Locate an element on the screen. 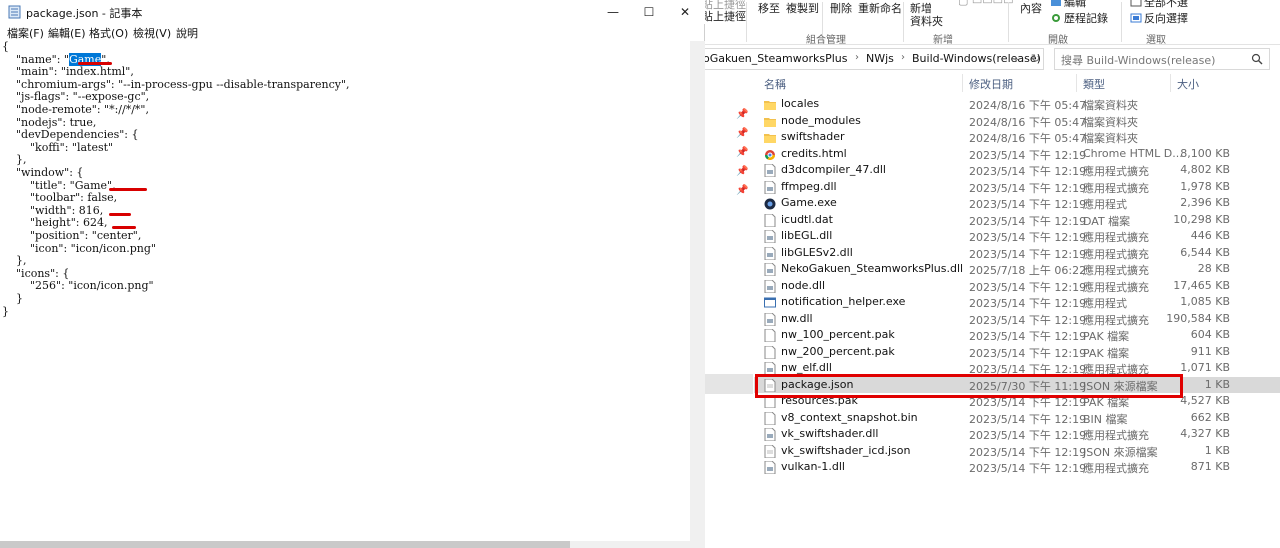 The image size is (1280, 548). ribbon-select-none: 全部不選 is located at coordinates (1159, 4).